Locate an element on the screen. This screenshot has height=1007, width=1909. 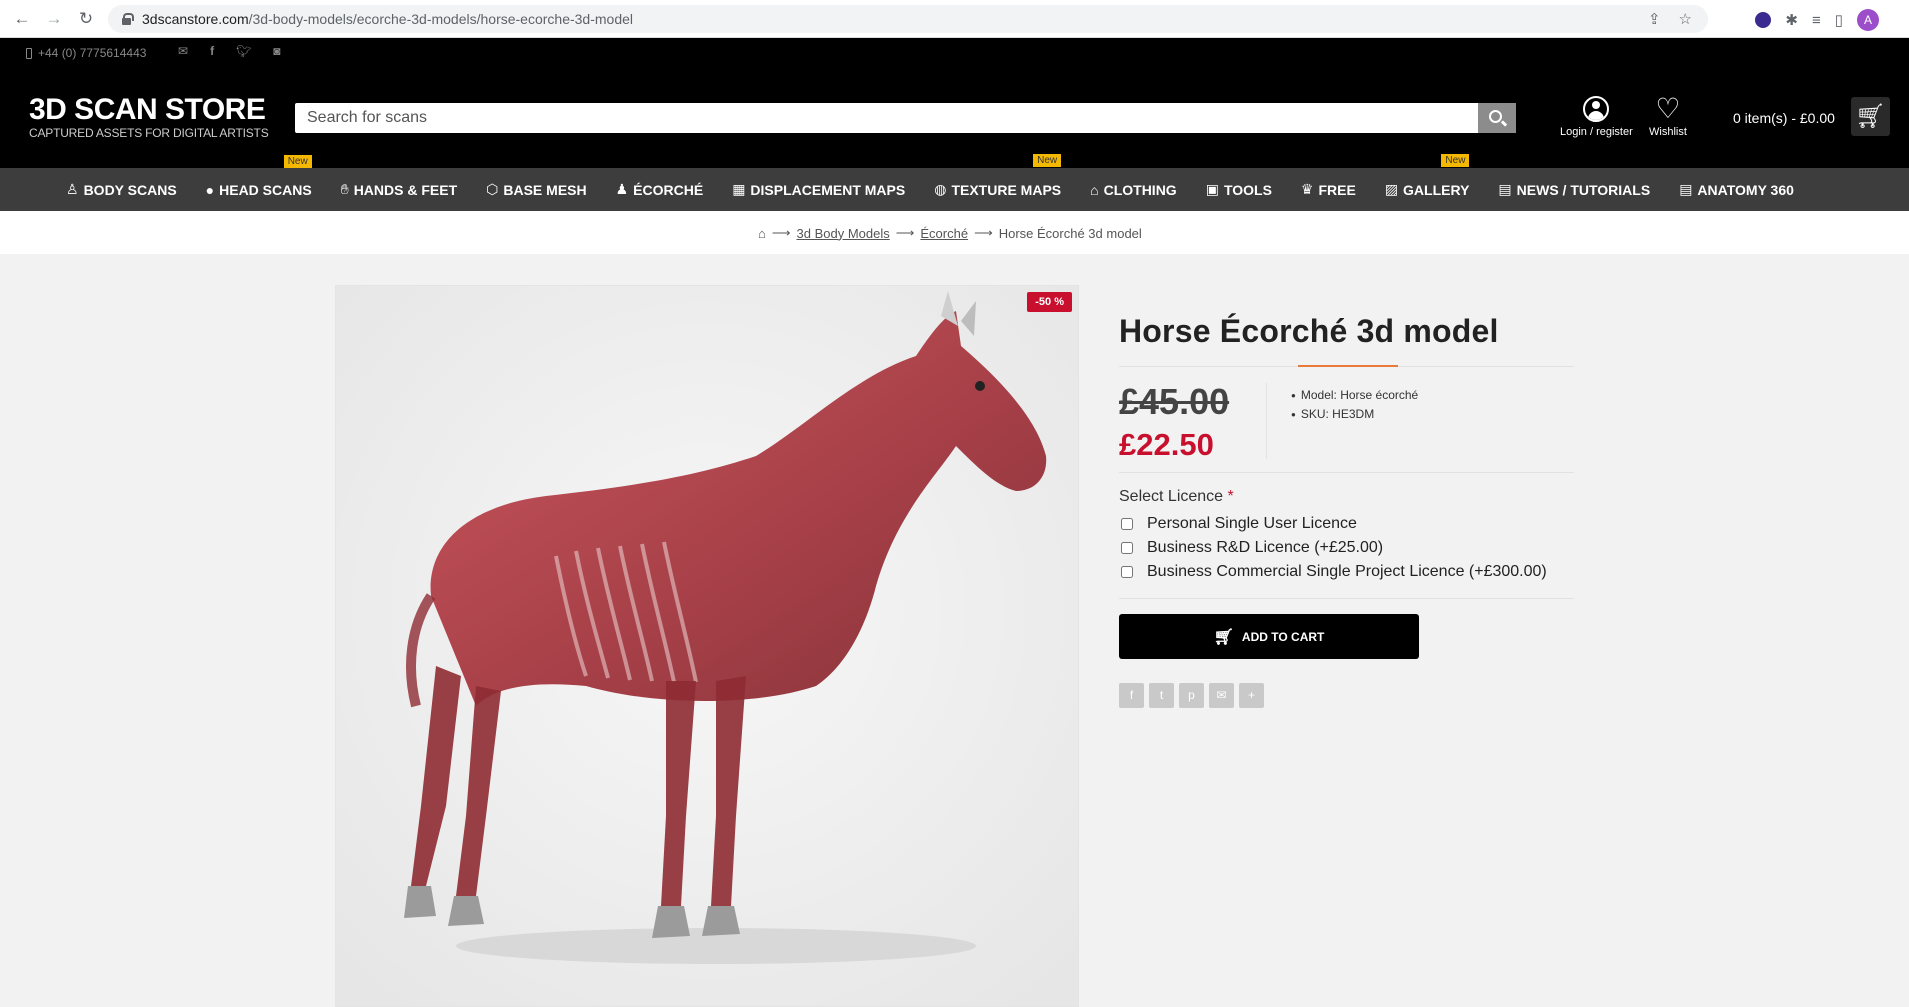
instagram-icon: ◙ is located at coordinates (276, 51).